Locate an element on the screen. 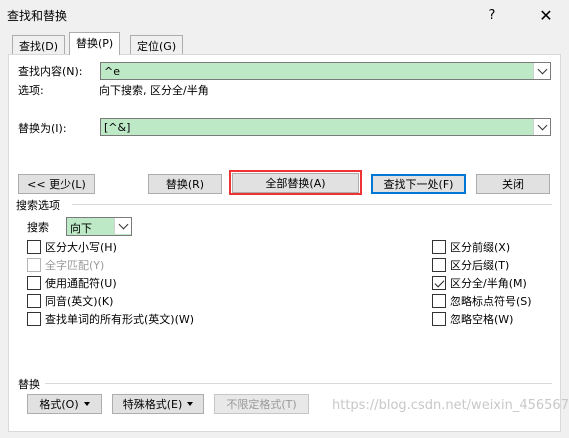  direction-dropdown-button is located at coordinates (122, 226).